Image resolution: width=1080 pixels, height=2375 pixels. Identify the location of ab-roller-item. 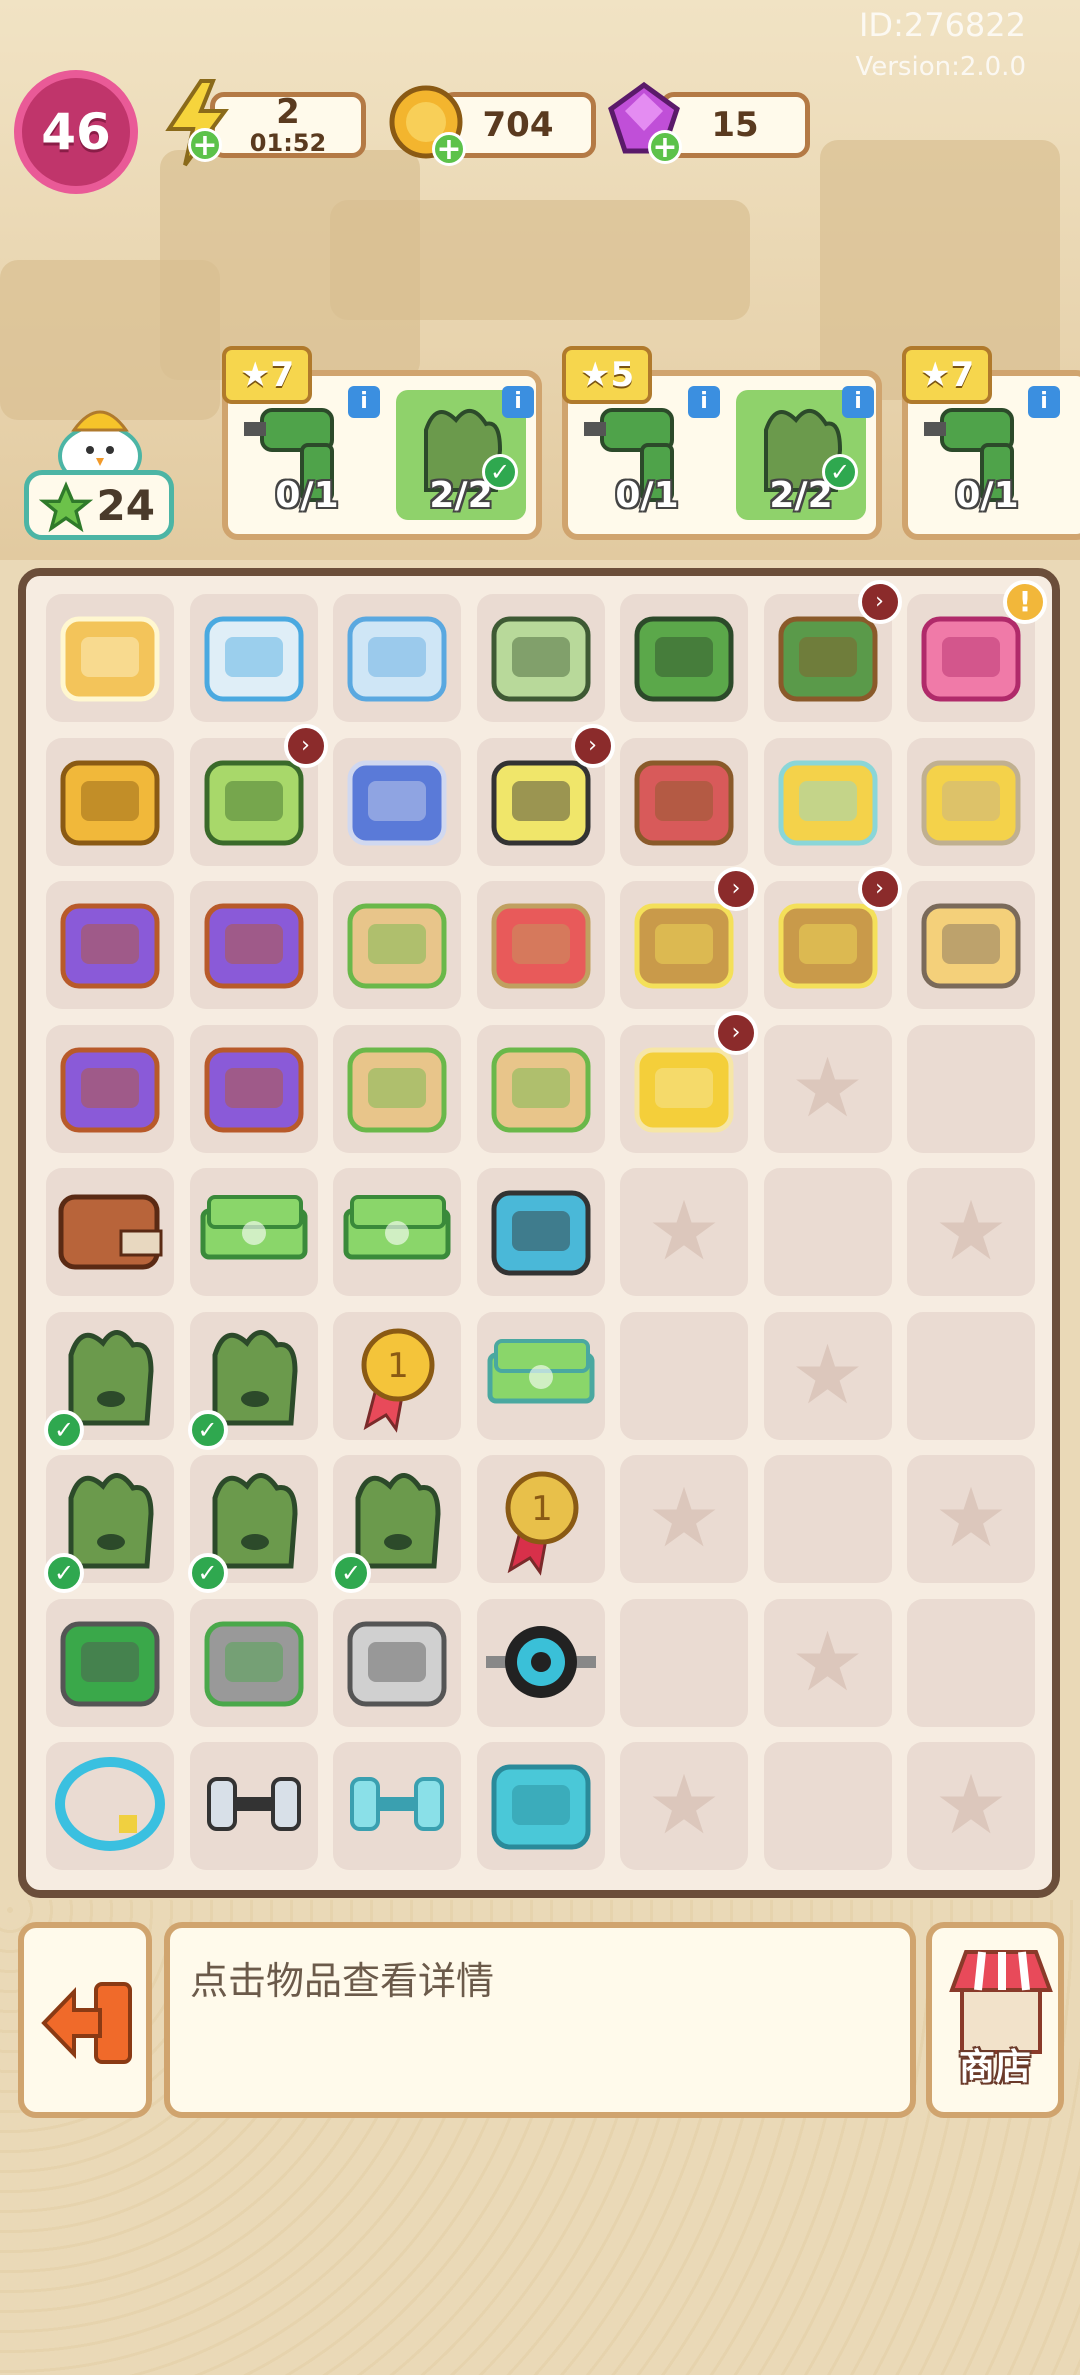
(541, 1661).